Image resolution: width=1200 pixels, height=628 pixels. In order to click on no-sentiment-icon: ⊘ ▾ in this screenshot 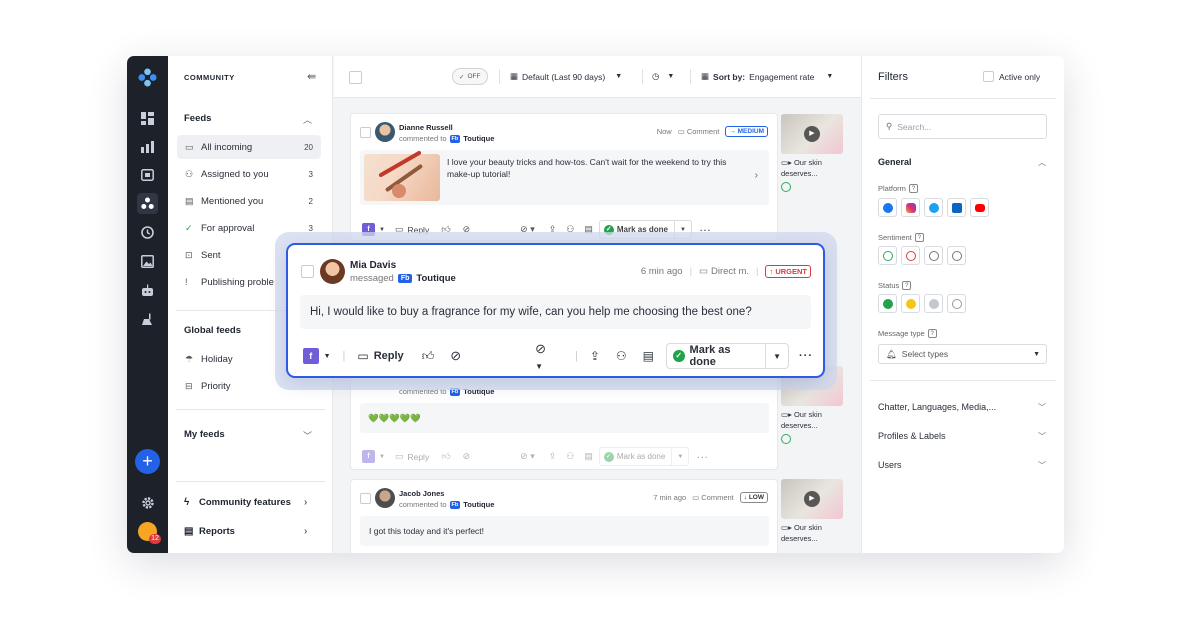, I will do `click(527, 456)`.